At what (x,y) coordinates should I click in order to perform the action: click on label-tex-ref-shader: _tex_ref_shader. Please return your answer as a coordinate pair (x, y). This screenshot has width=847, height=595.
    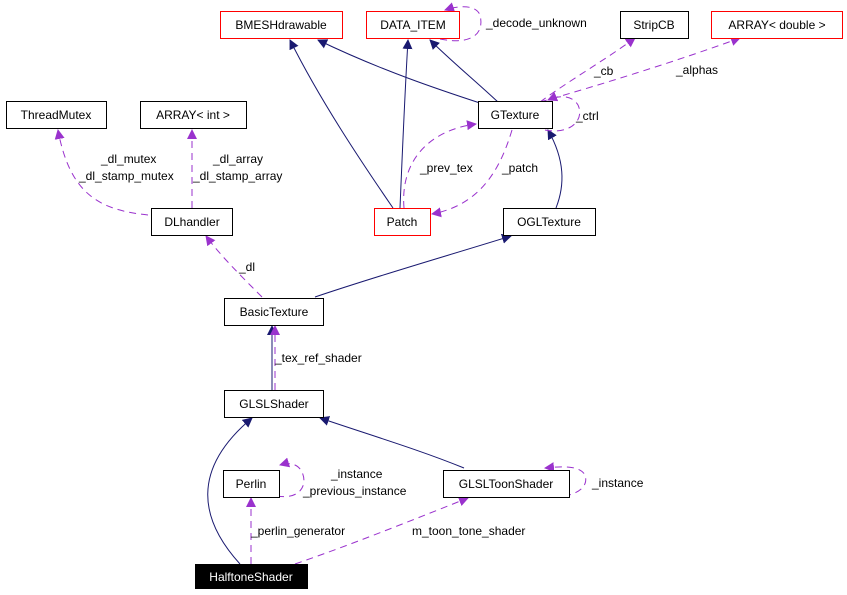
    Looking at the image, I should click on (318, 358).